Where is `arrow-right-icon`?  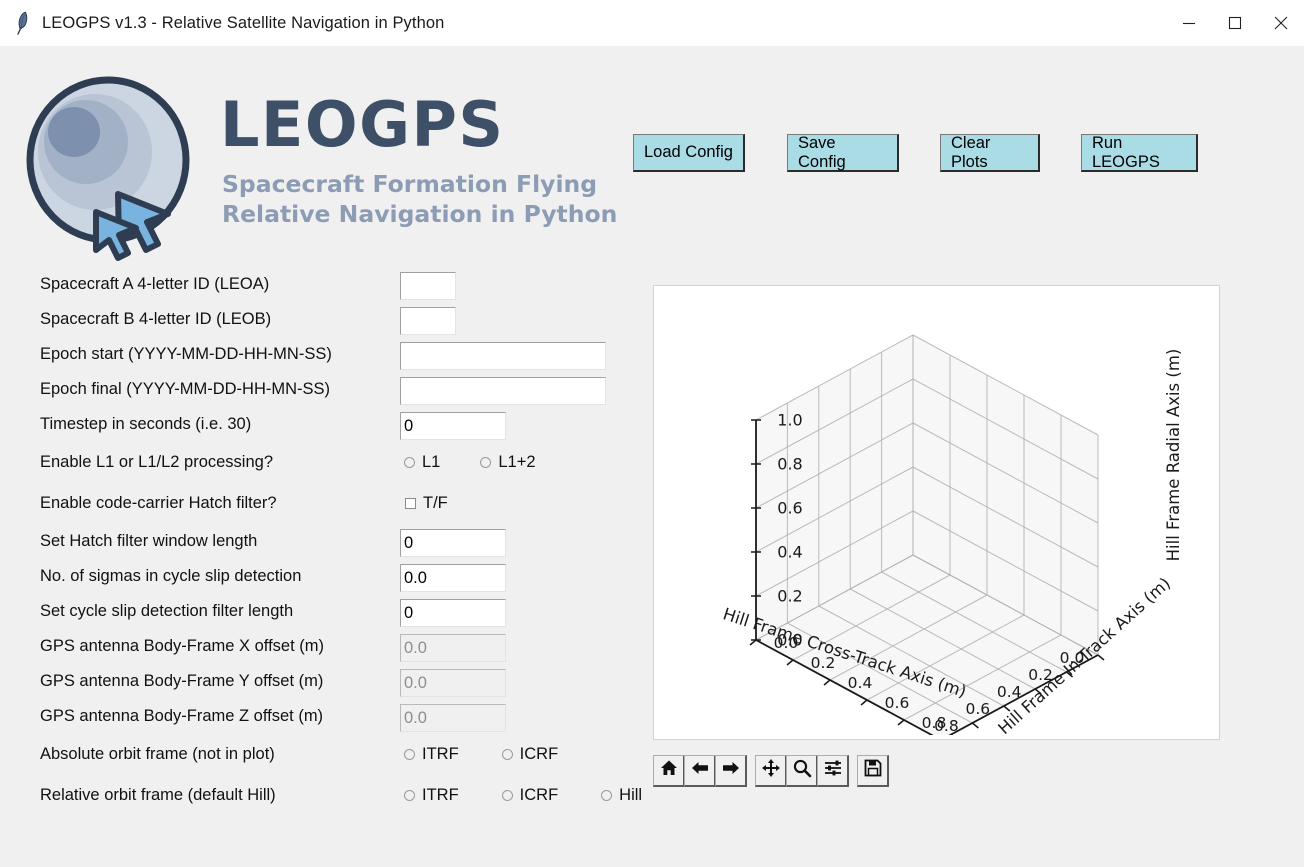 arrow-right-icon is located at coordinates (731, 770).